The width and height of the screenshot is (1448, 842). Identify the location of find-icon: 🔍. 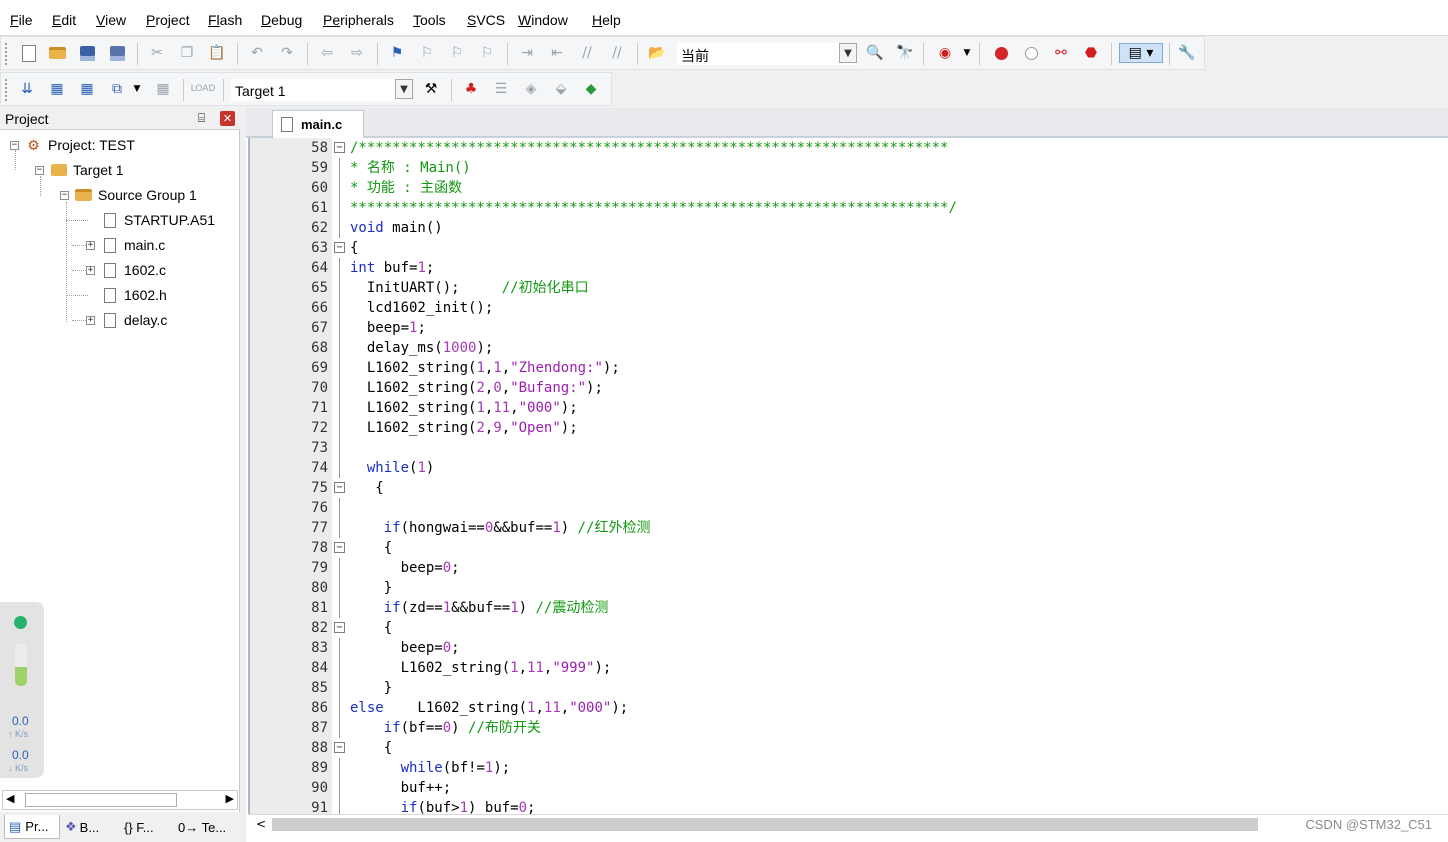
(875, 53).